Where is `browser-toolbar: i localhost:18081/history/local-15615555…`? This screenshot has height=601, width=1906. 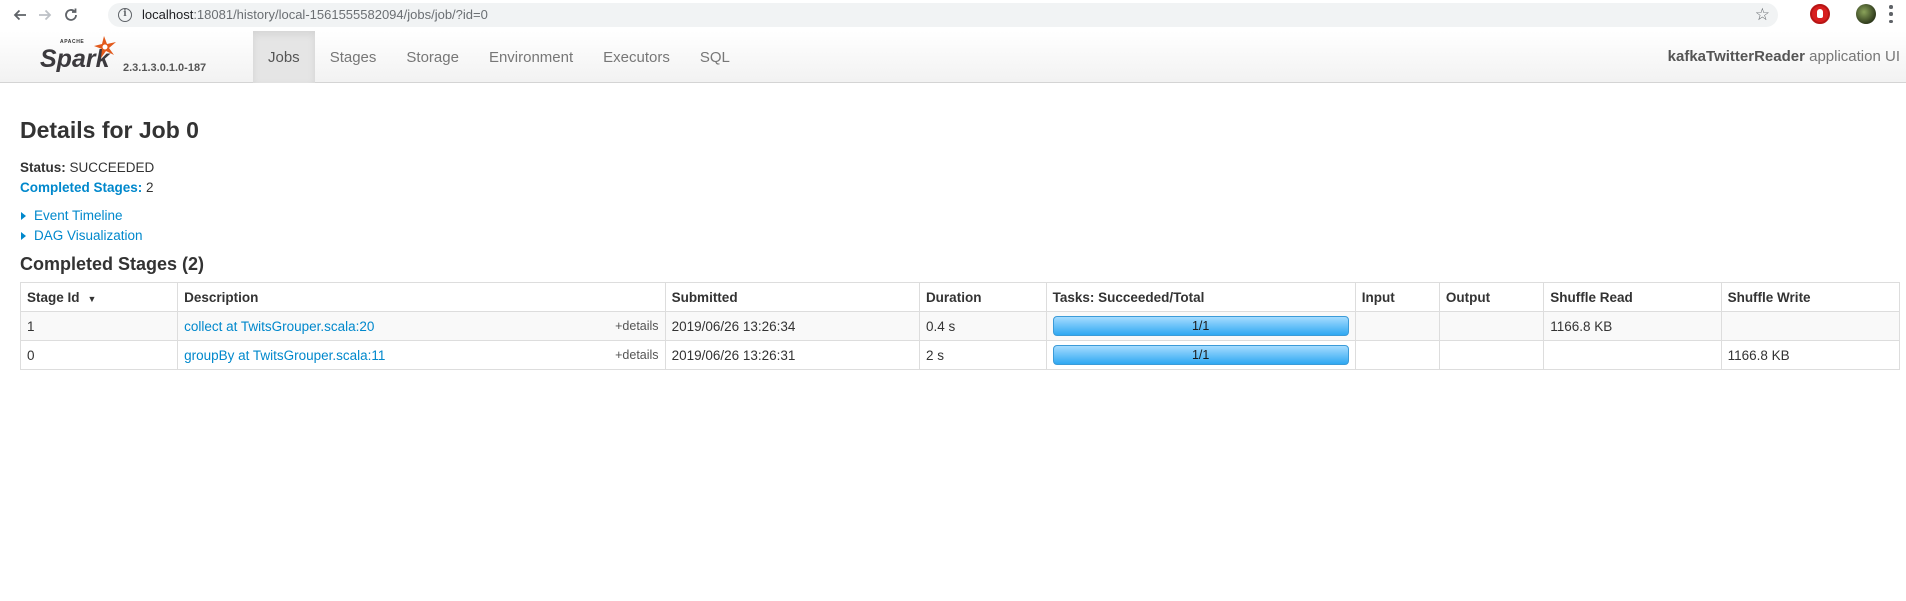
browser-toolbar: i localhost:18081/history/local-15615555… is located at coordinates (953, 15).